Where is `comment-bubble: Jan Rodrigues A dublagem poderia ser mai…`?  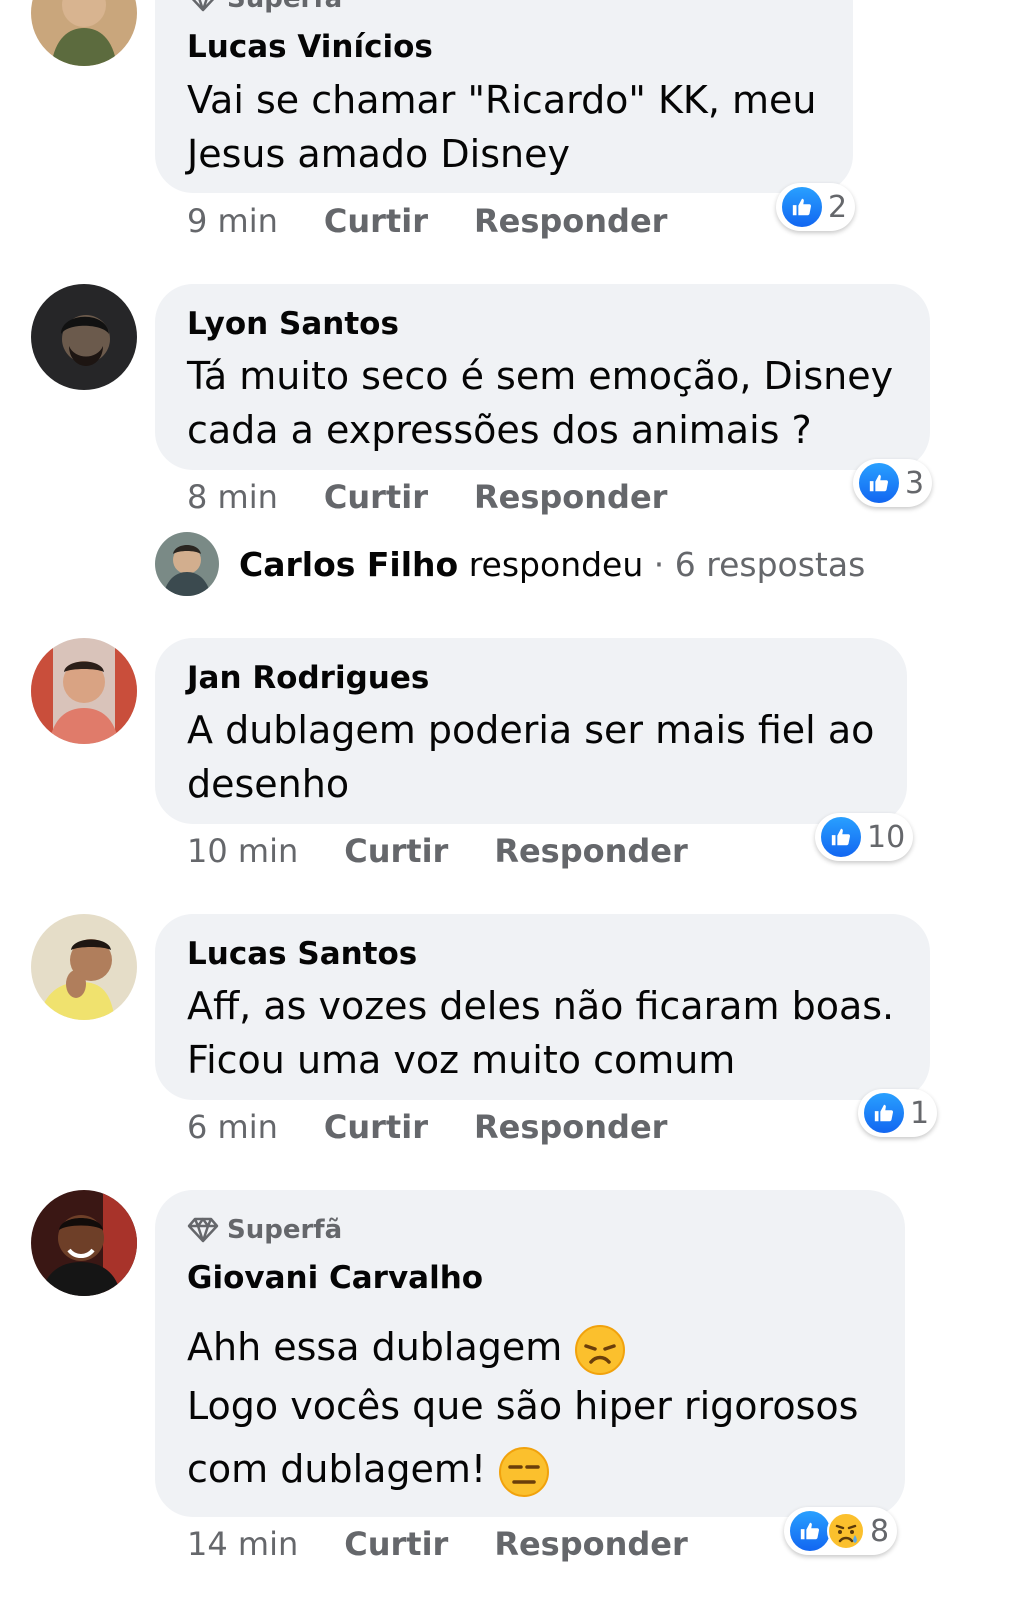
comment-bubble: Jan Rodrigues A dublagem poderia ser mai… is located at coordinates (531, 731).